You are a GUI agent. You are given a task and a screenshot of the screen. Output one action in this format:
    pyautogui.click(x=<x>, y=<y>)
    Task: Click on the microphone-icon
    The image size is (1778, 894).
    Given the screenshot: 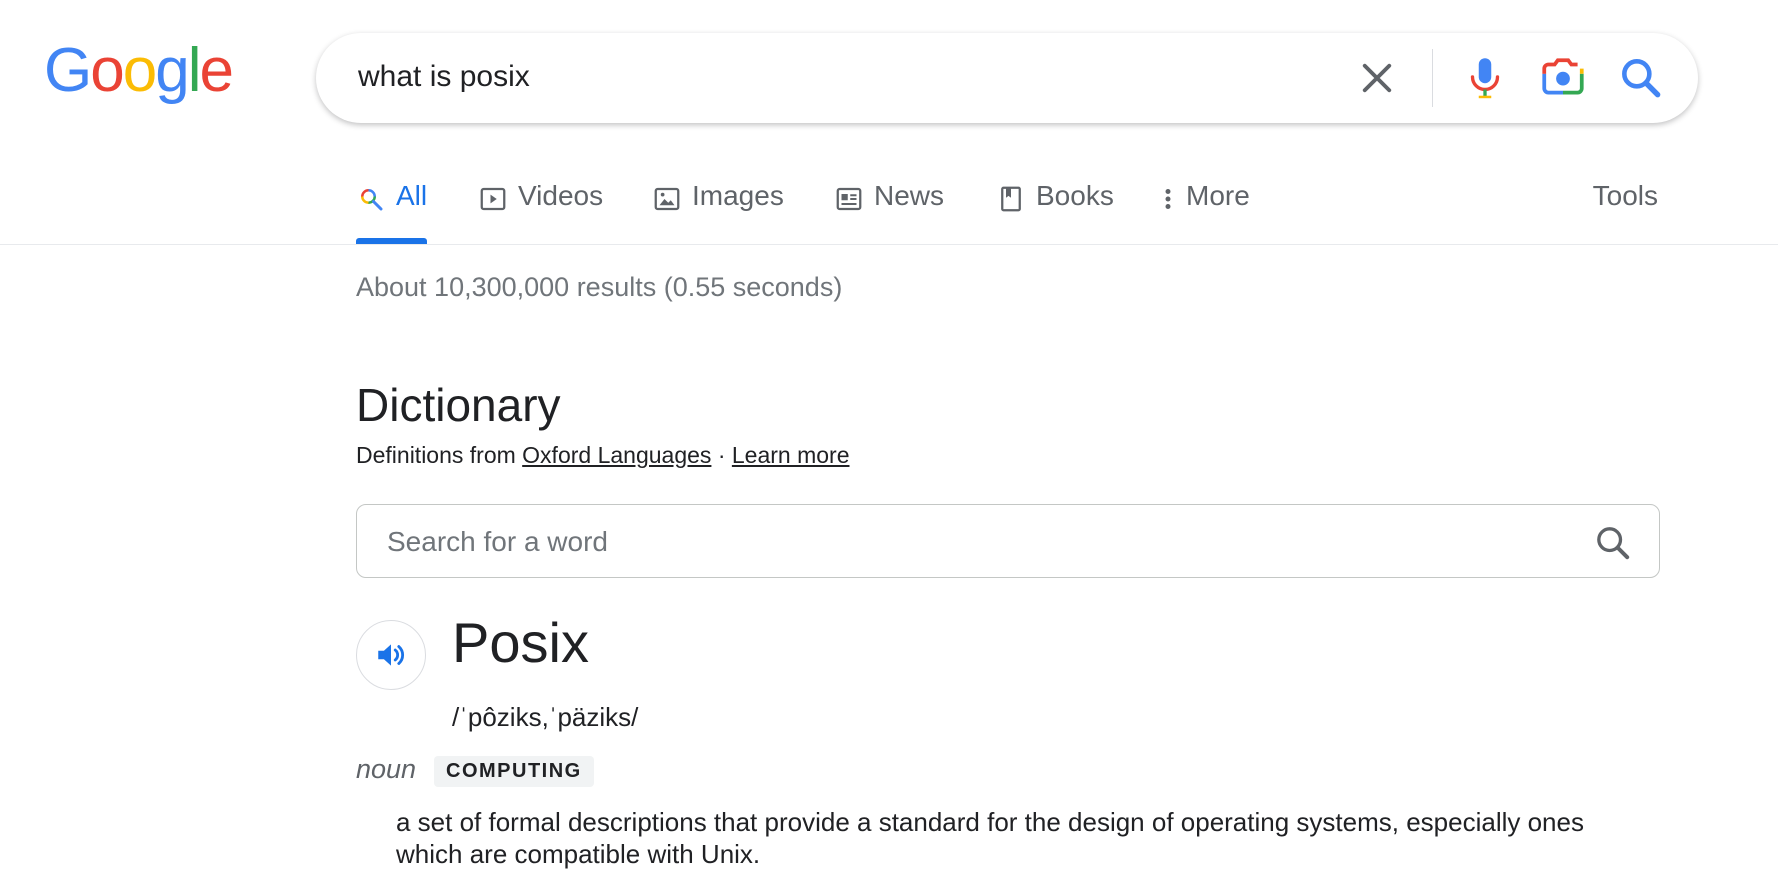 What is the action you would take?
    pyautogui.click(x=1485, y=78)
    